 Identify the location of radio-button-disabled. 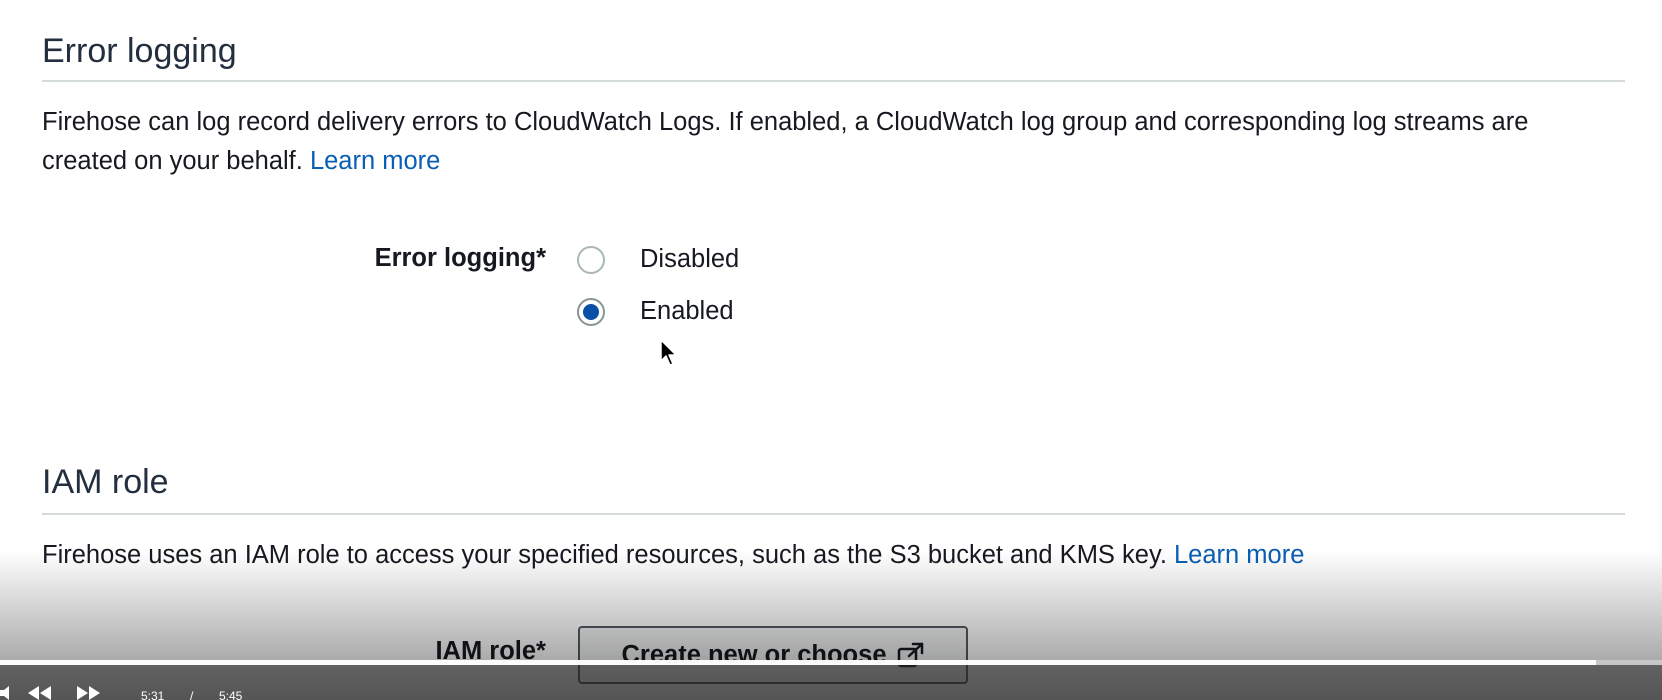
(591, 260).